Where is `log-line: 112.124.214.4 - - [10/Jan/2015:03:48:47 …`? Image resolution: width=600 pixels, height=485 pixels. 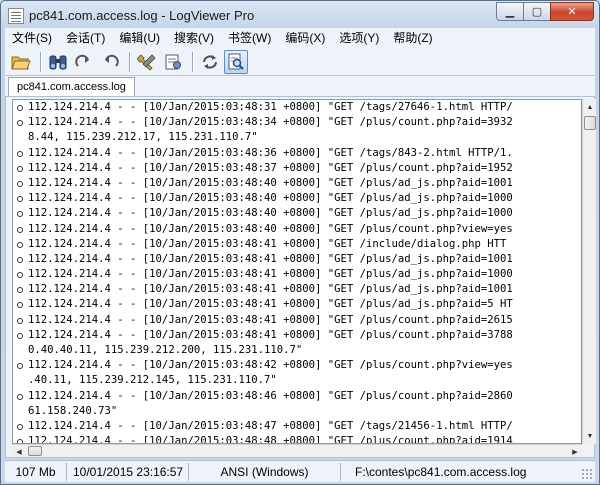 log-line: 112.124.214.4 - - [10/Jan/2015:03:48:47 … is located at coordinates (297, 426).